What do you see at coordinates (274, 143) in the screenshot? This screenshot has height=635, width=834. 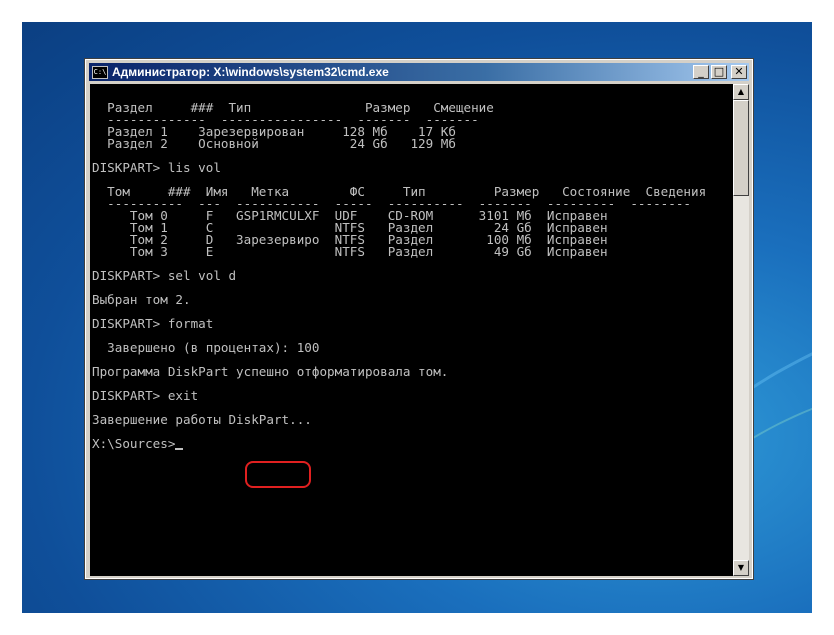 I see `console-line: Раздел 2 Основной 24 Gб 129 Мб` at bounding box center [274, 143].